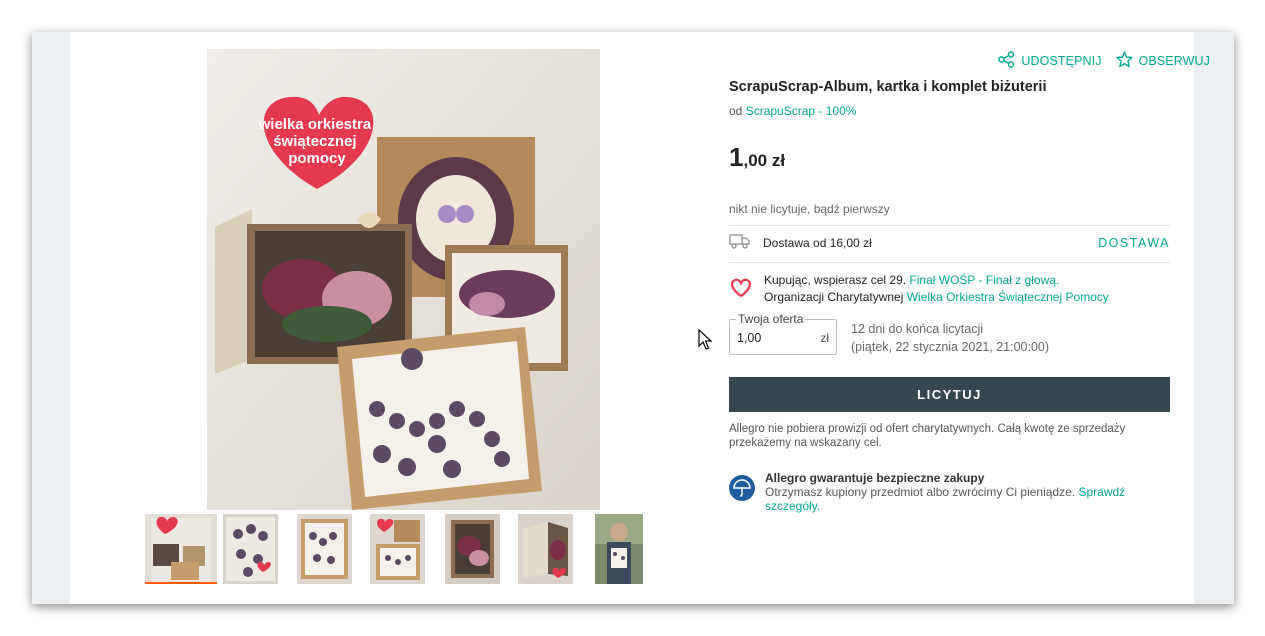  Describe the element at coordinates (917, 329) in the screenshot. I see `time-left-text: 12 dni do końca licytacji` at that location.